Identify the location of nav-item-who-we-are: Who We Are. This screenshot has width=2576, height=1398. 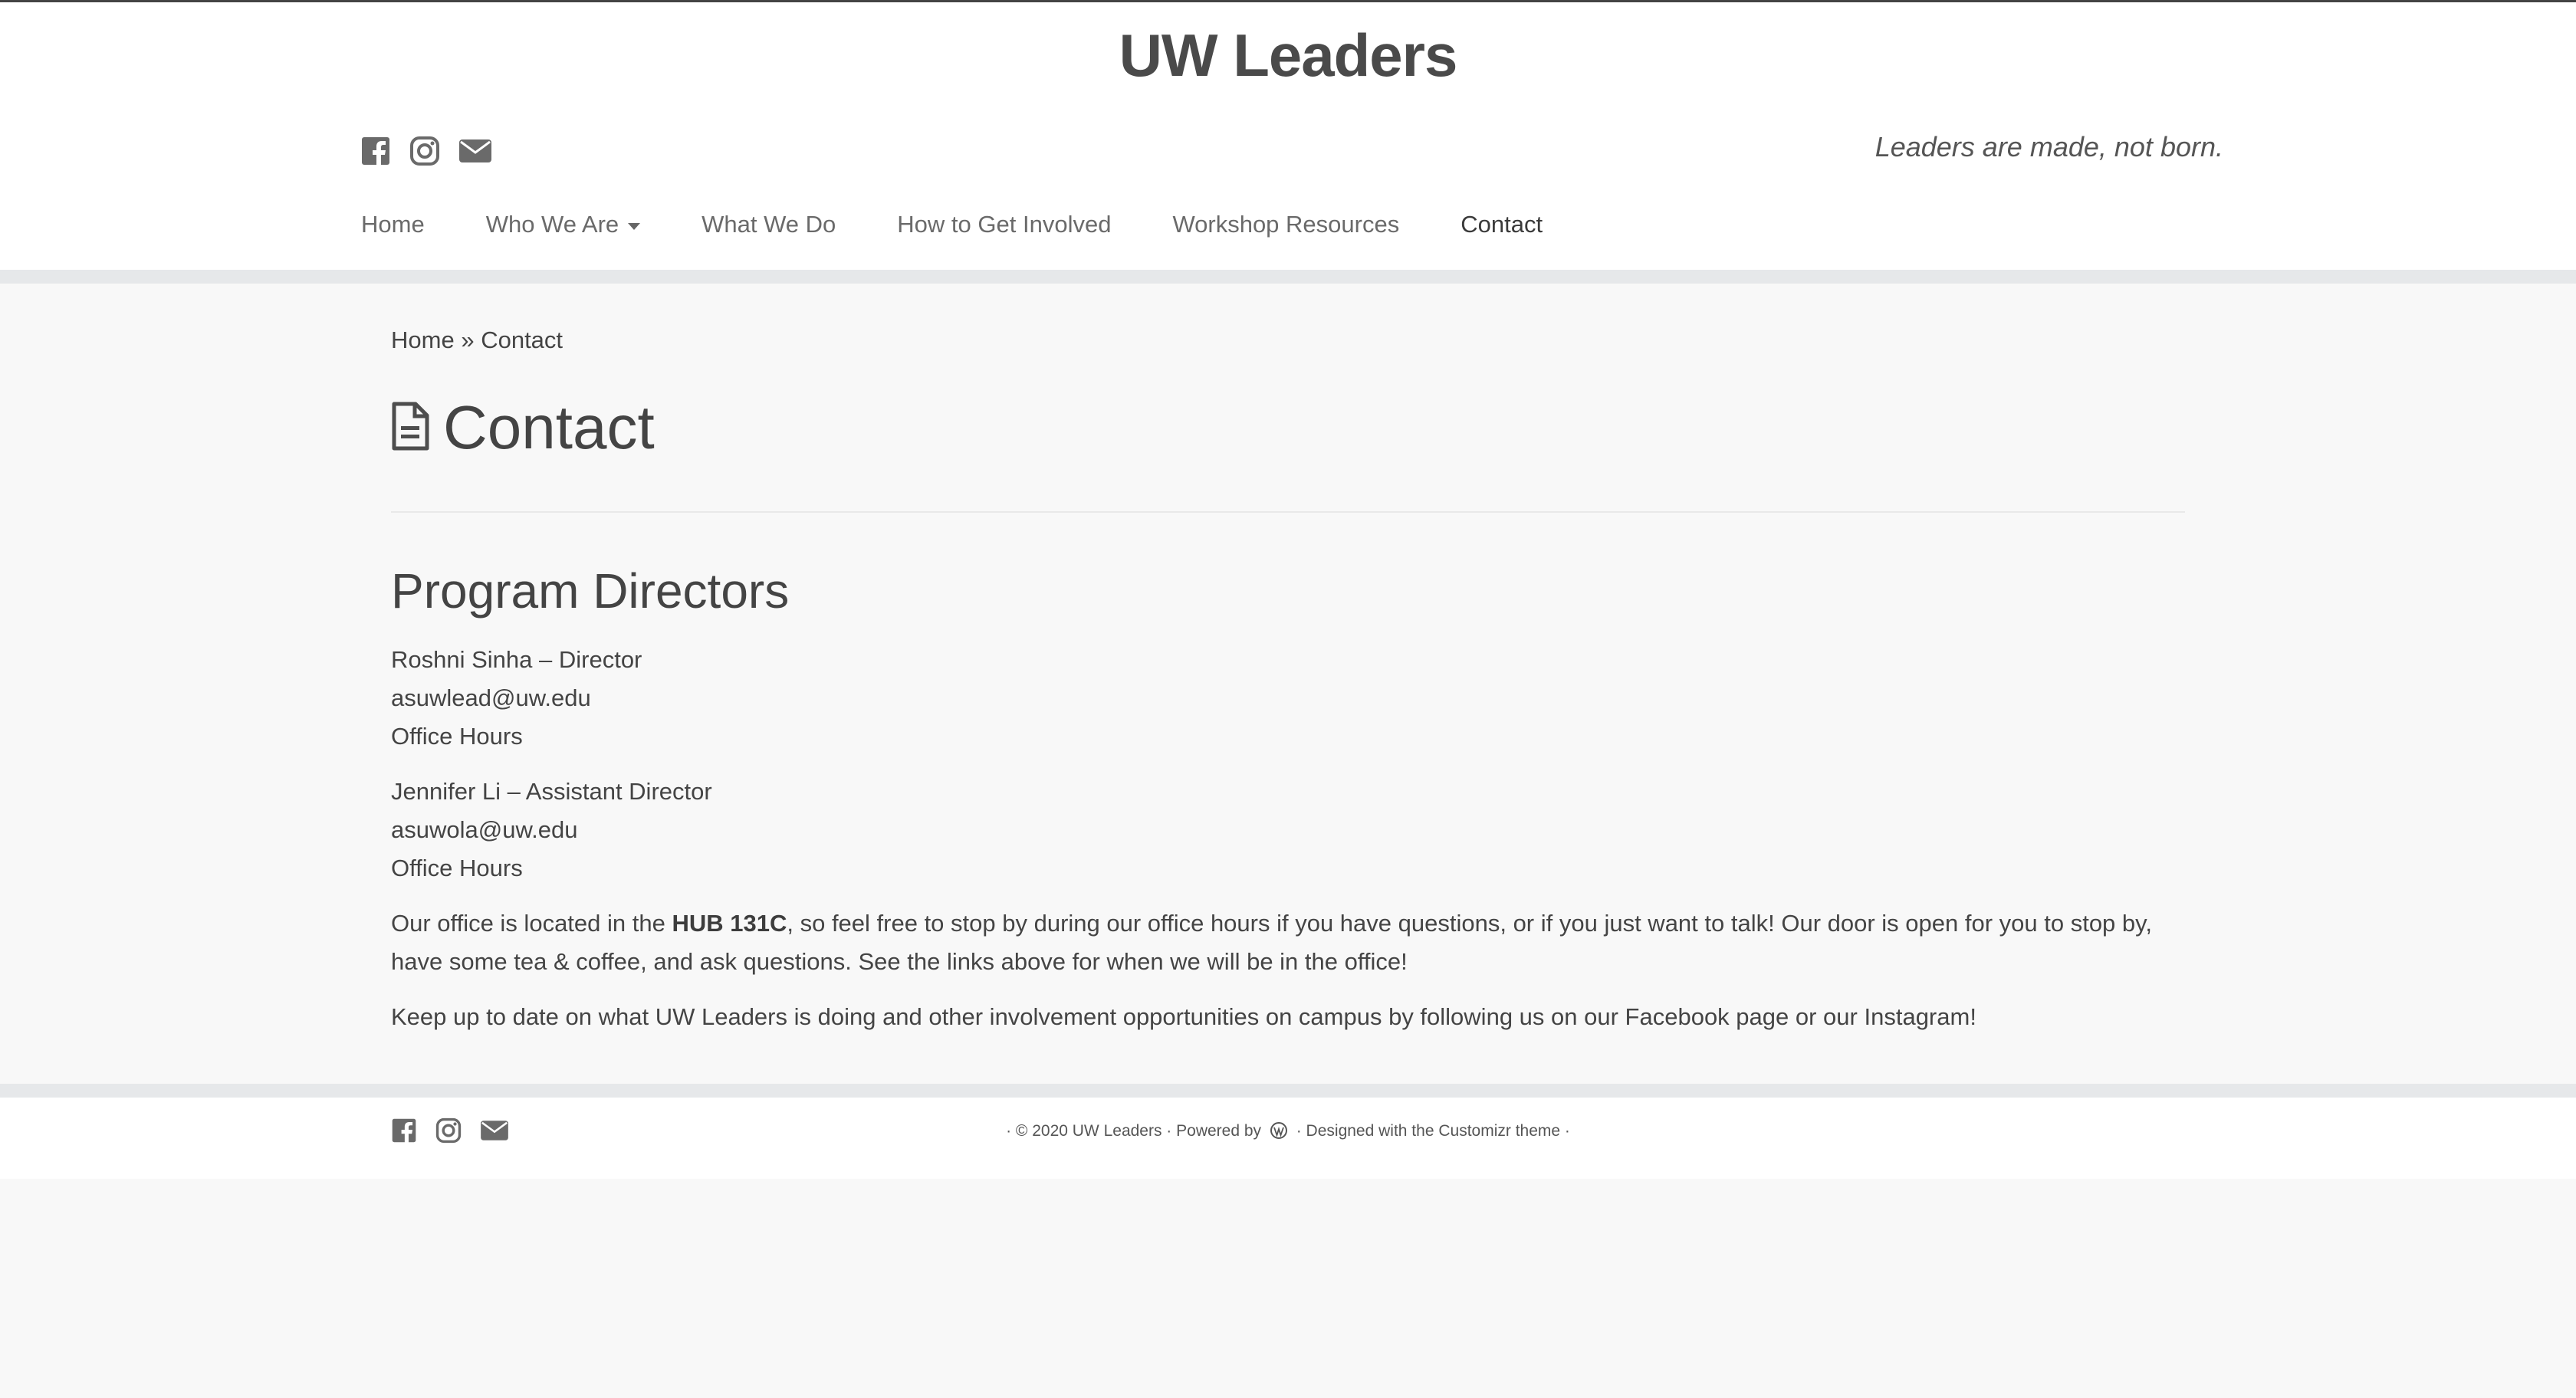
(563, 224).